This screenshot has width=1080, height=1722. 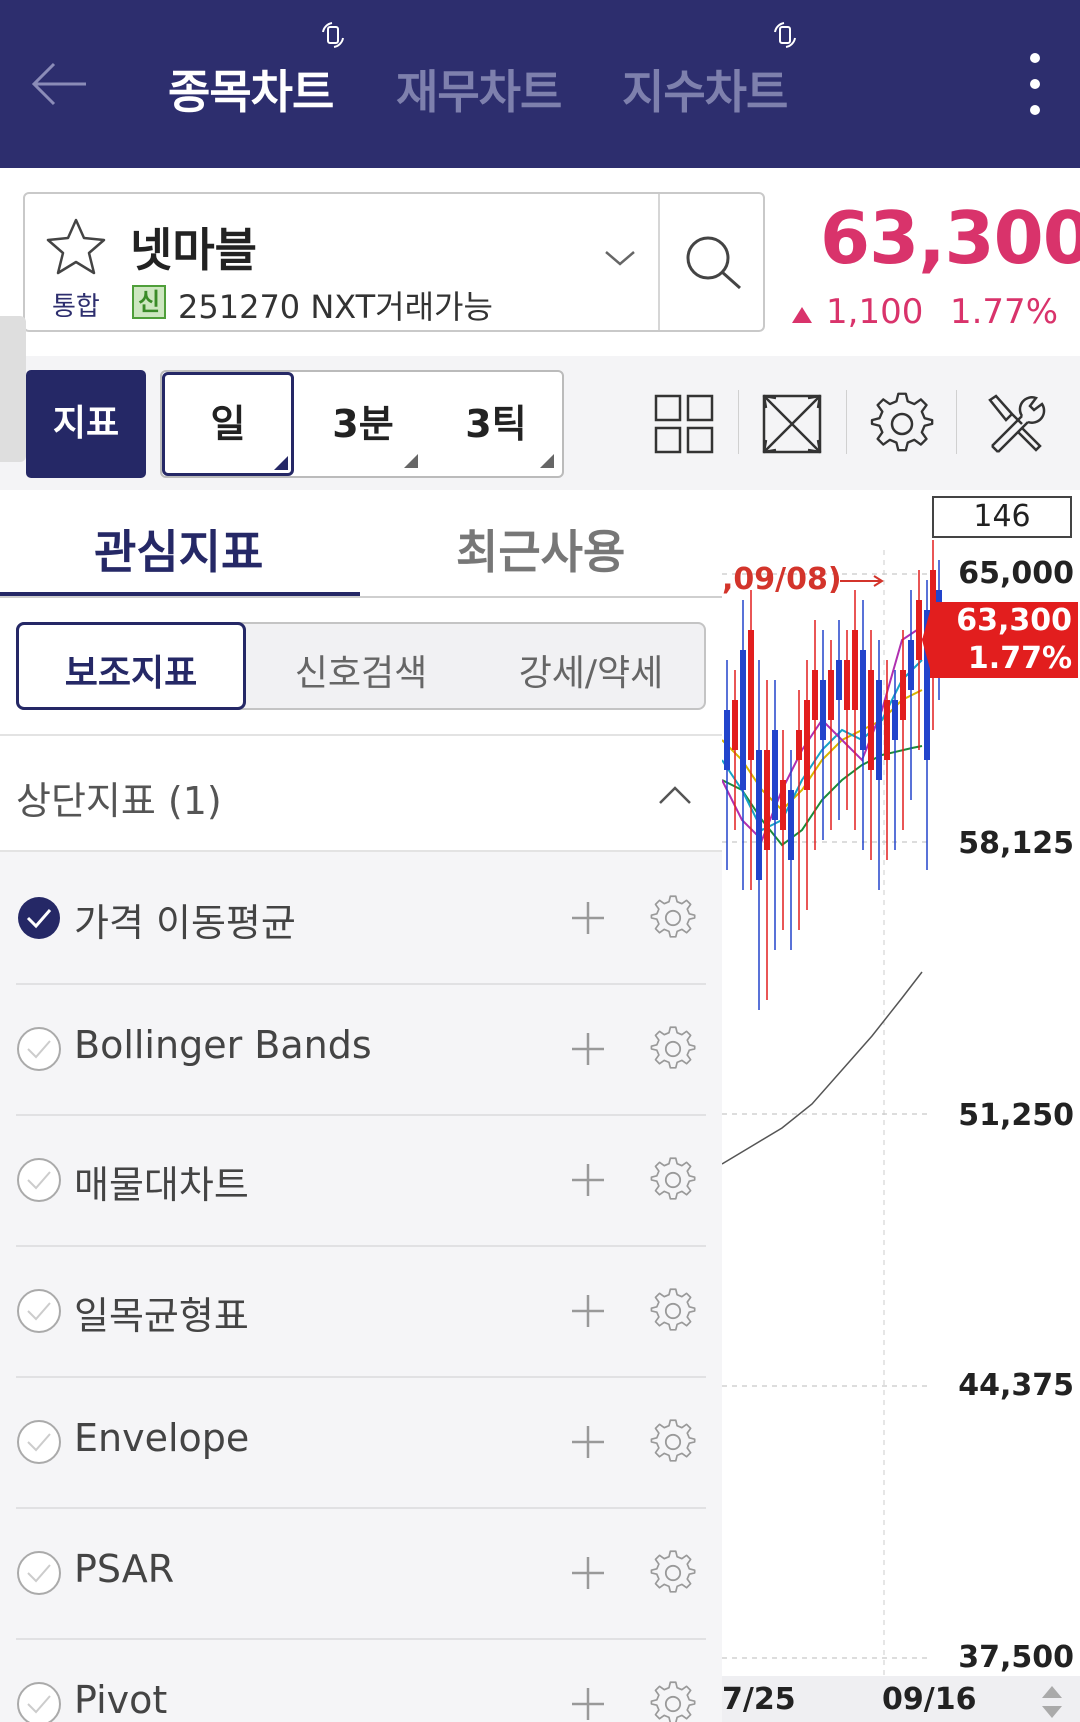 I want to click on tab-recent-used: 최근사용, so click(x=540, y=549).